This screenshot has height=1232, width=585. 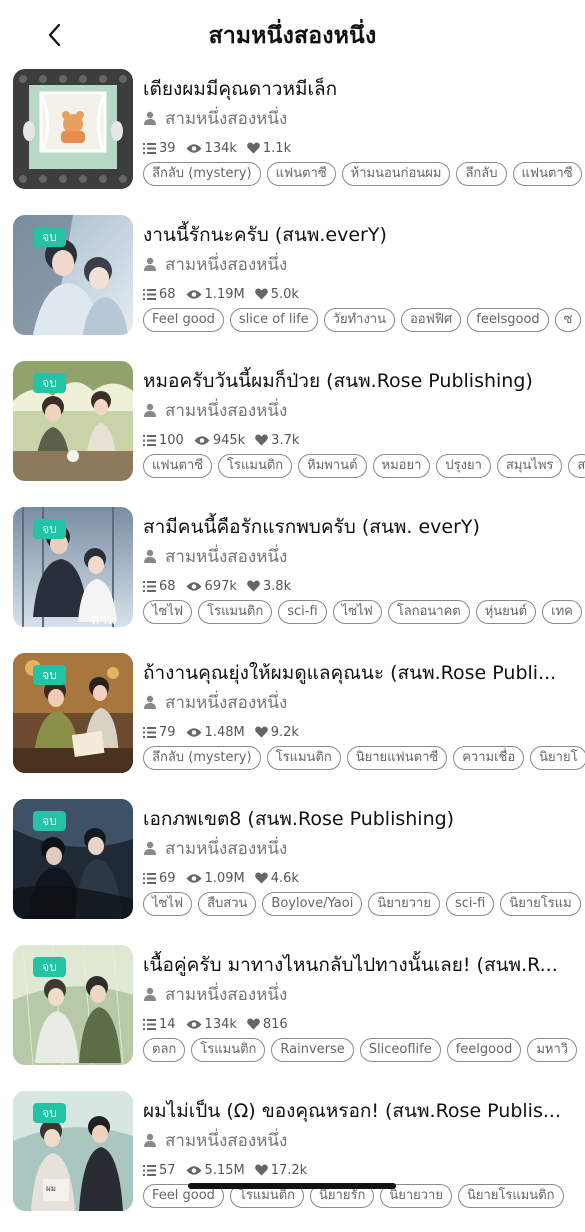 What do you see at coordinates (167, 1024) in the screenshot?
I see `chapter-count: 14` at bounding box center [167, 1024].